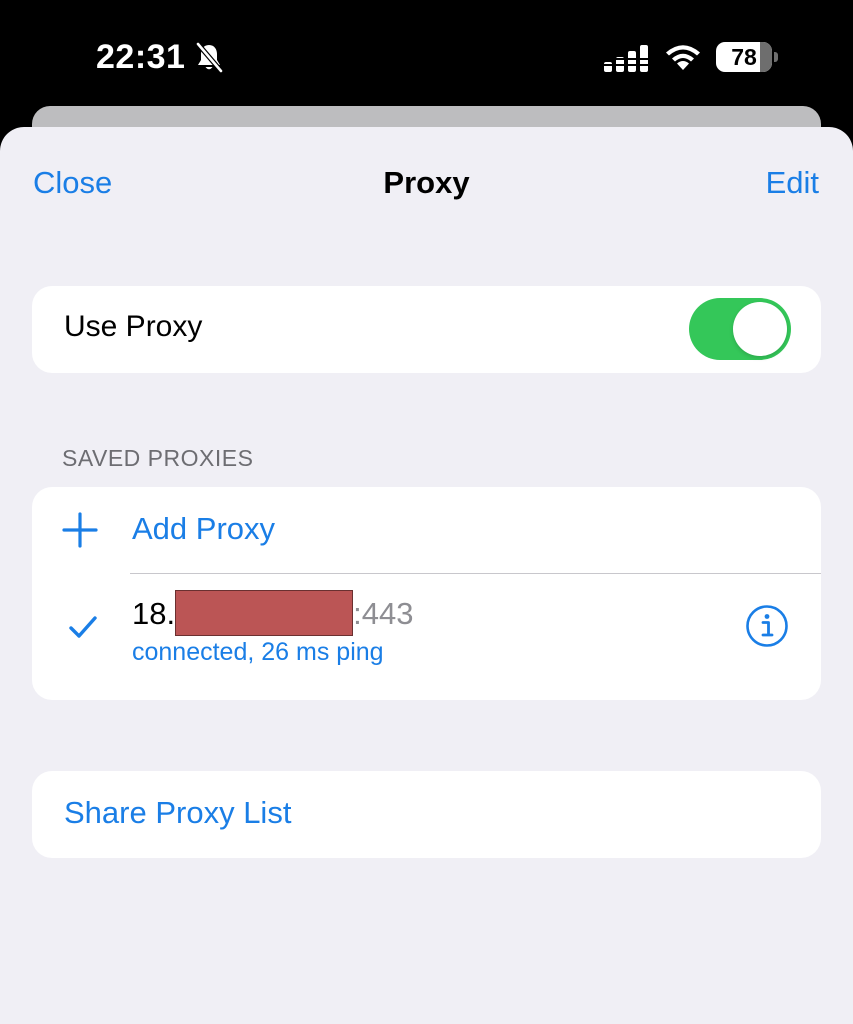  I want to click on battery-icon: 78, so click(747, 57).